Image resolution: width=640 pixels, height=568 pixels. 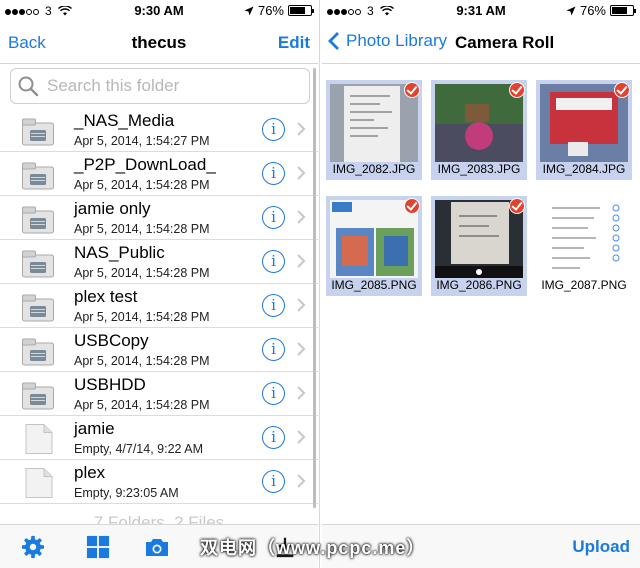 I want to click on upload-button: Upload, so click(x=601, y=547).